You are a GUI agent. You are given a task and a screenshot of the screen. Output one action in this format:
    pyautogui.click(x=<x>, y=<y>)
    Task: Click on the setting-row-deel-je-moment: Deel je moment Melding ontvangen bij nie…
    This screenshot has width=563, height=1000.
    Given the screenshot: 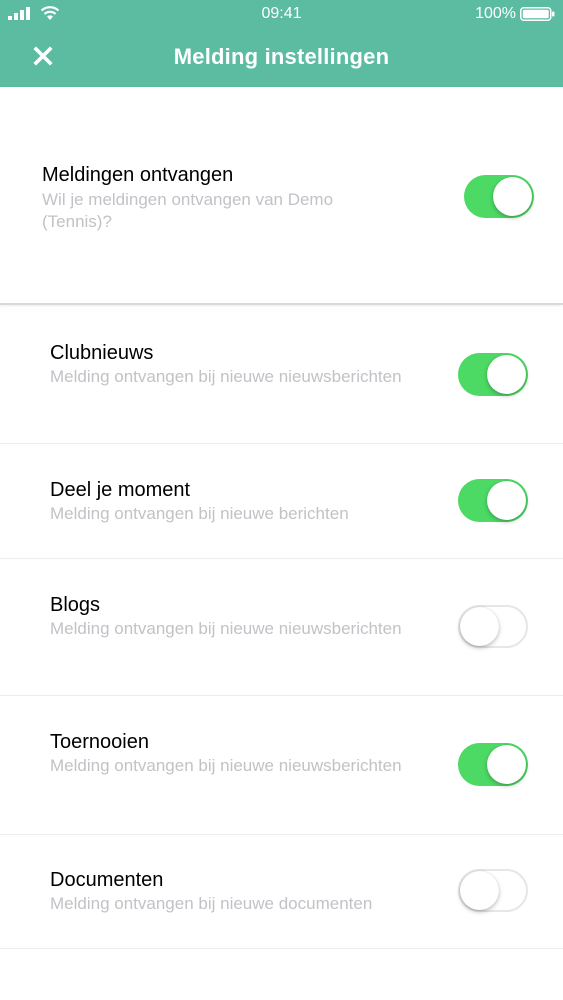 What is the action you would take?
    pyautogui.click(x=281, y=501)
    